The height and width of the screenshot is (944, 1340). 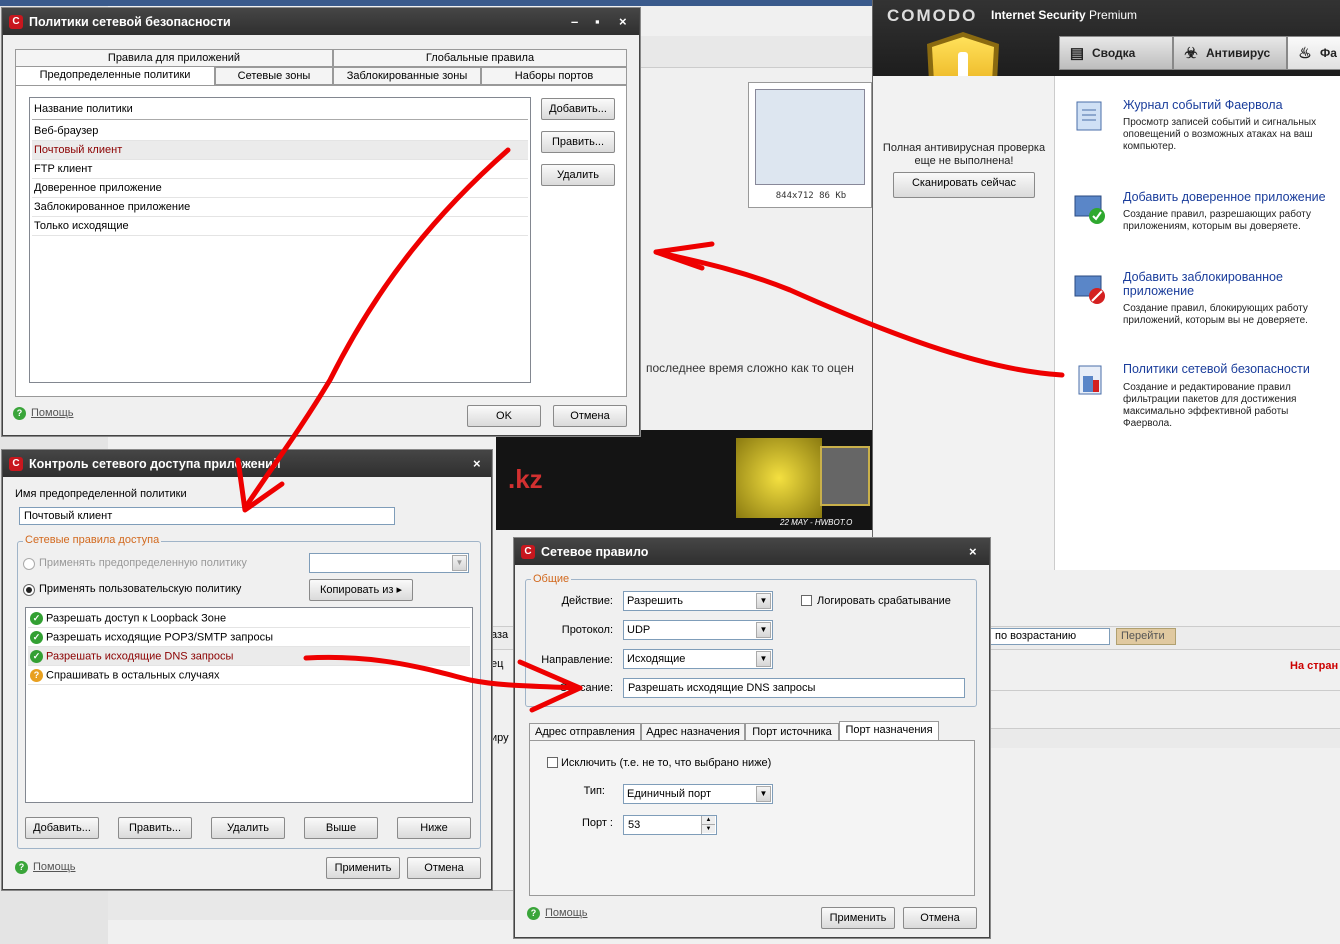 What do you see at coordinates (321, 22) in the screenshot?
I see `dialog-titlebar: C Политики сетевой безопасности – ▪ ×` at bounding box center [321, 22].